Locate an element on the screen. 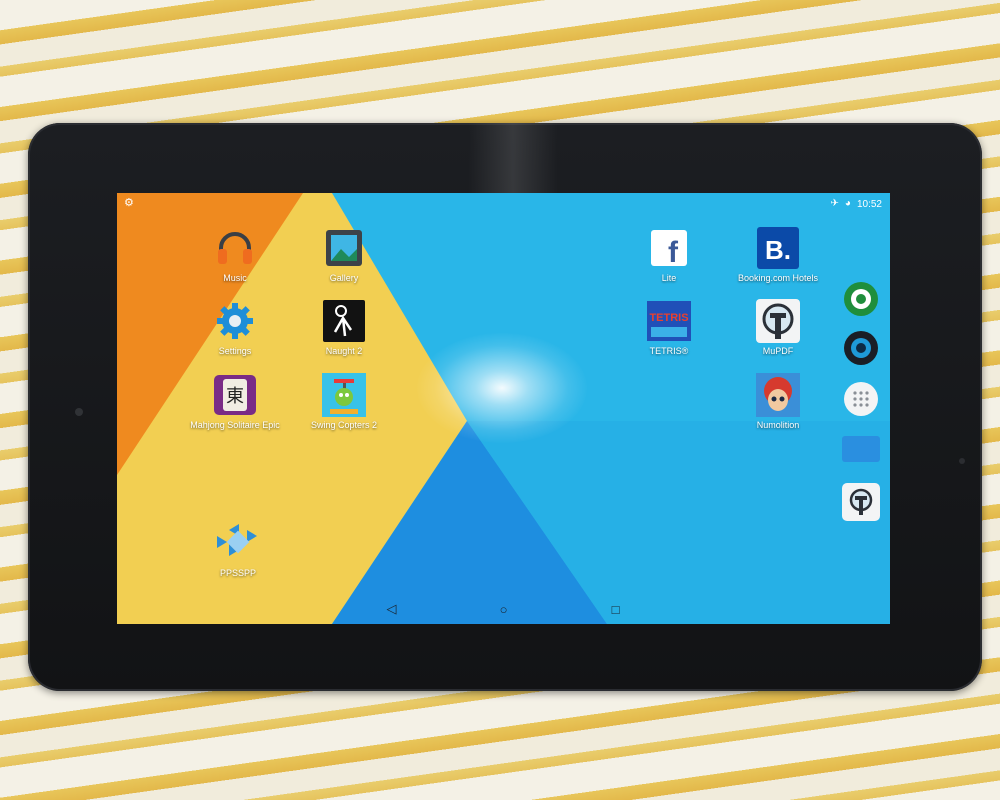 This screenshot has height=800, width=1000. facebook-icon: f is located at coordinates (669, 248).